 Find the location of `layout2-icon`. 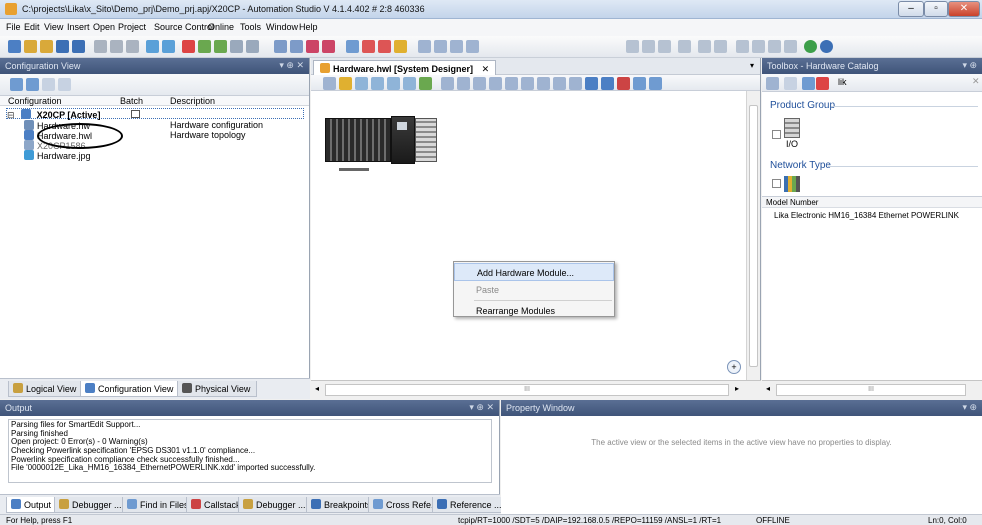

layout2-icon is located at coordinates (440, 46).